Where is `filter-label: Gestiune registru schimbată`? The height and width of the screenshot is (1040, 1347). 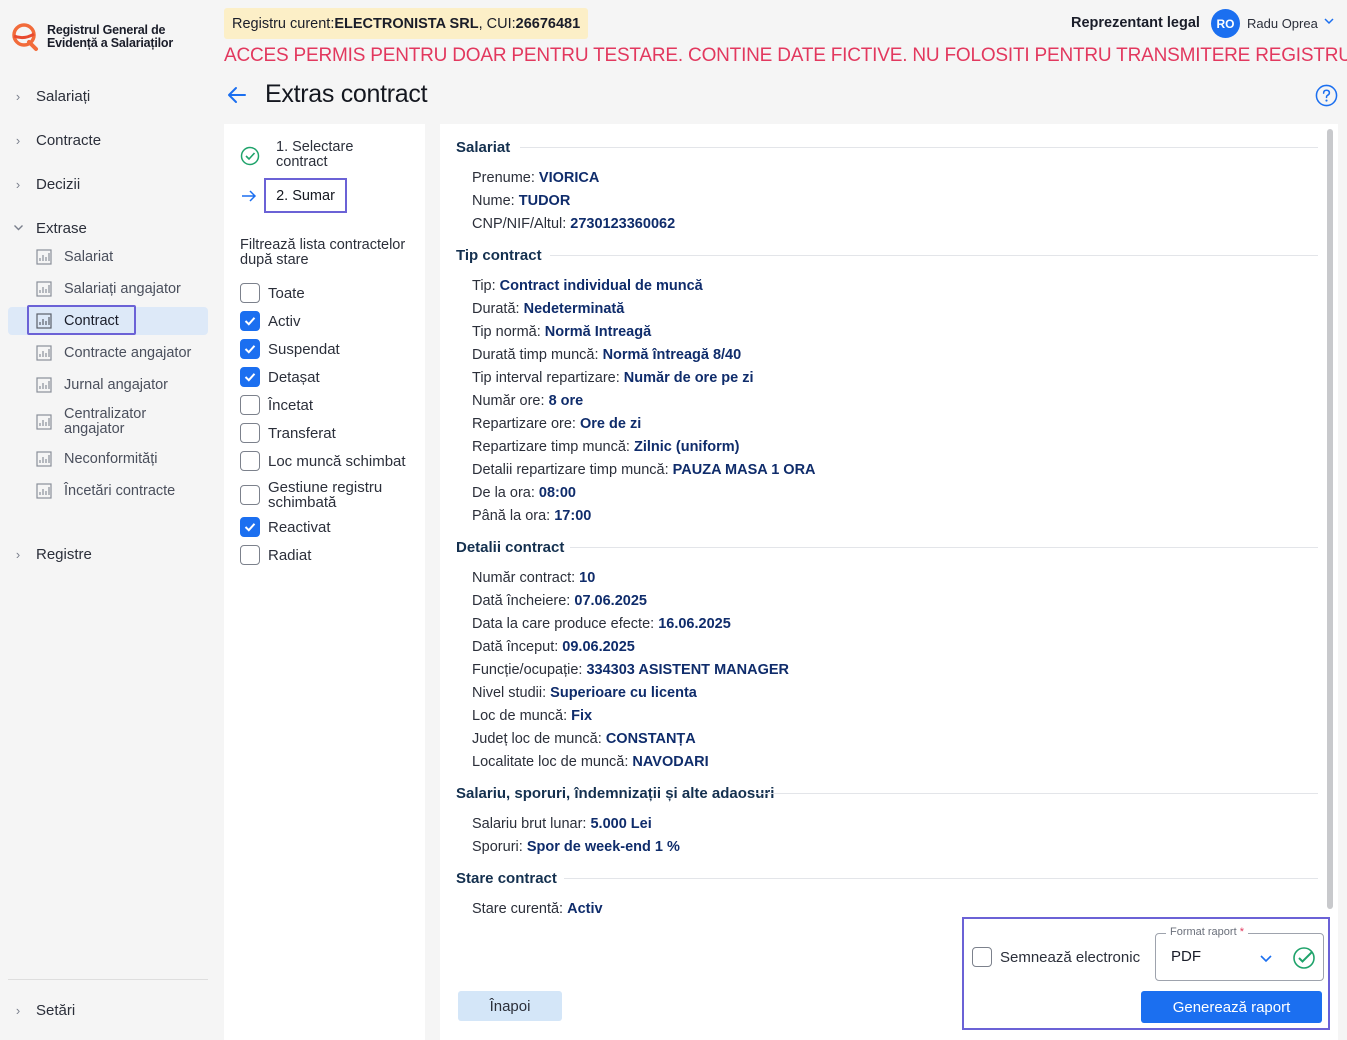
filter-label: Gestiune registru schimbată is located at coordinates (325, 495).